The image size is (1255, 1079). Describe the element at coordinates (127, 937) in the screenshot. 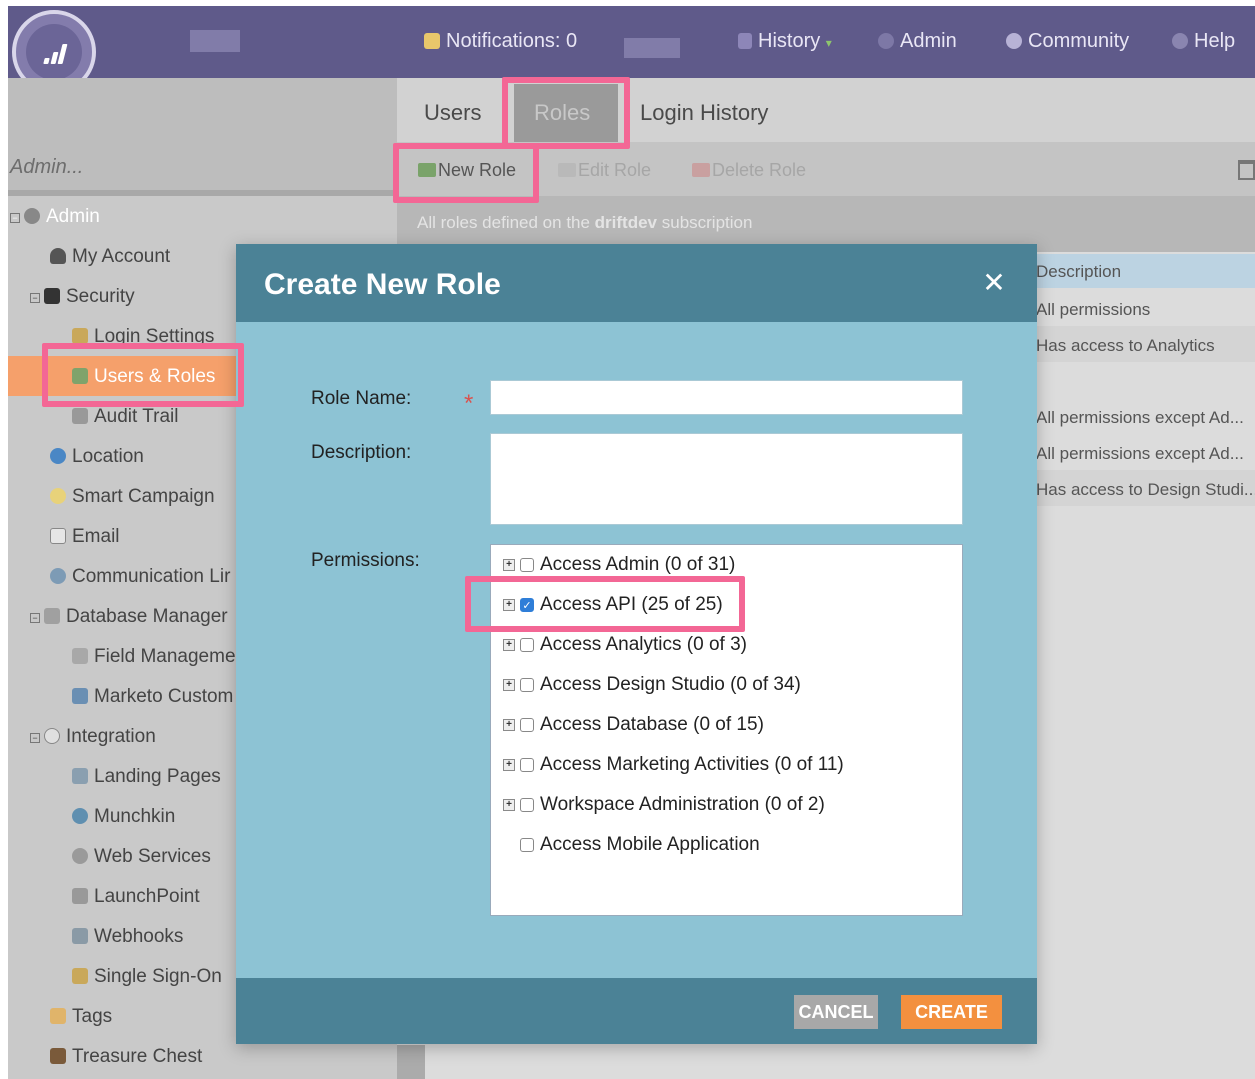

I see `sidebar-item-webhooks: Webhooks` at that location.